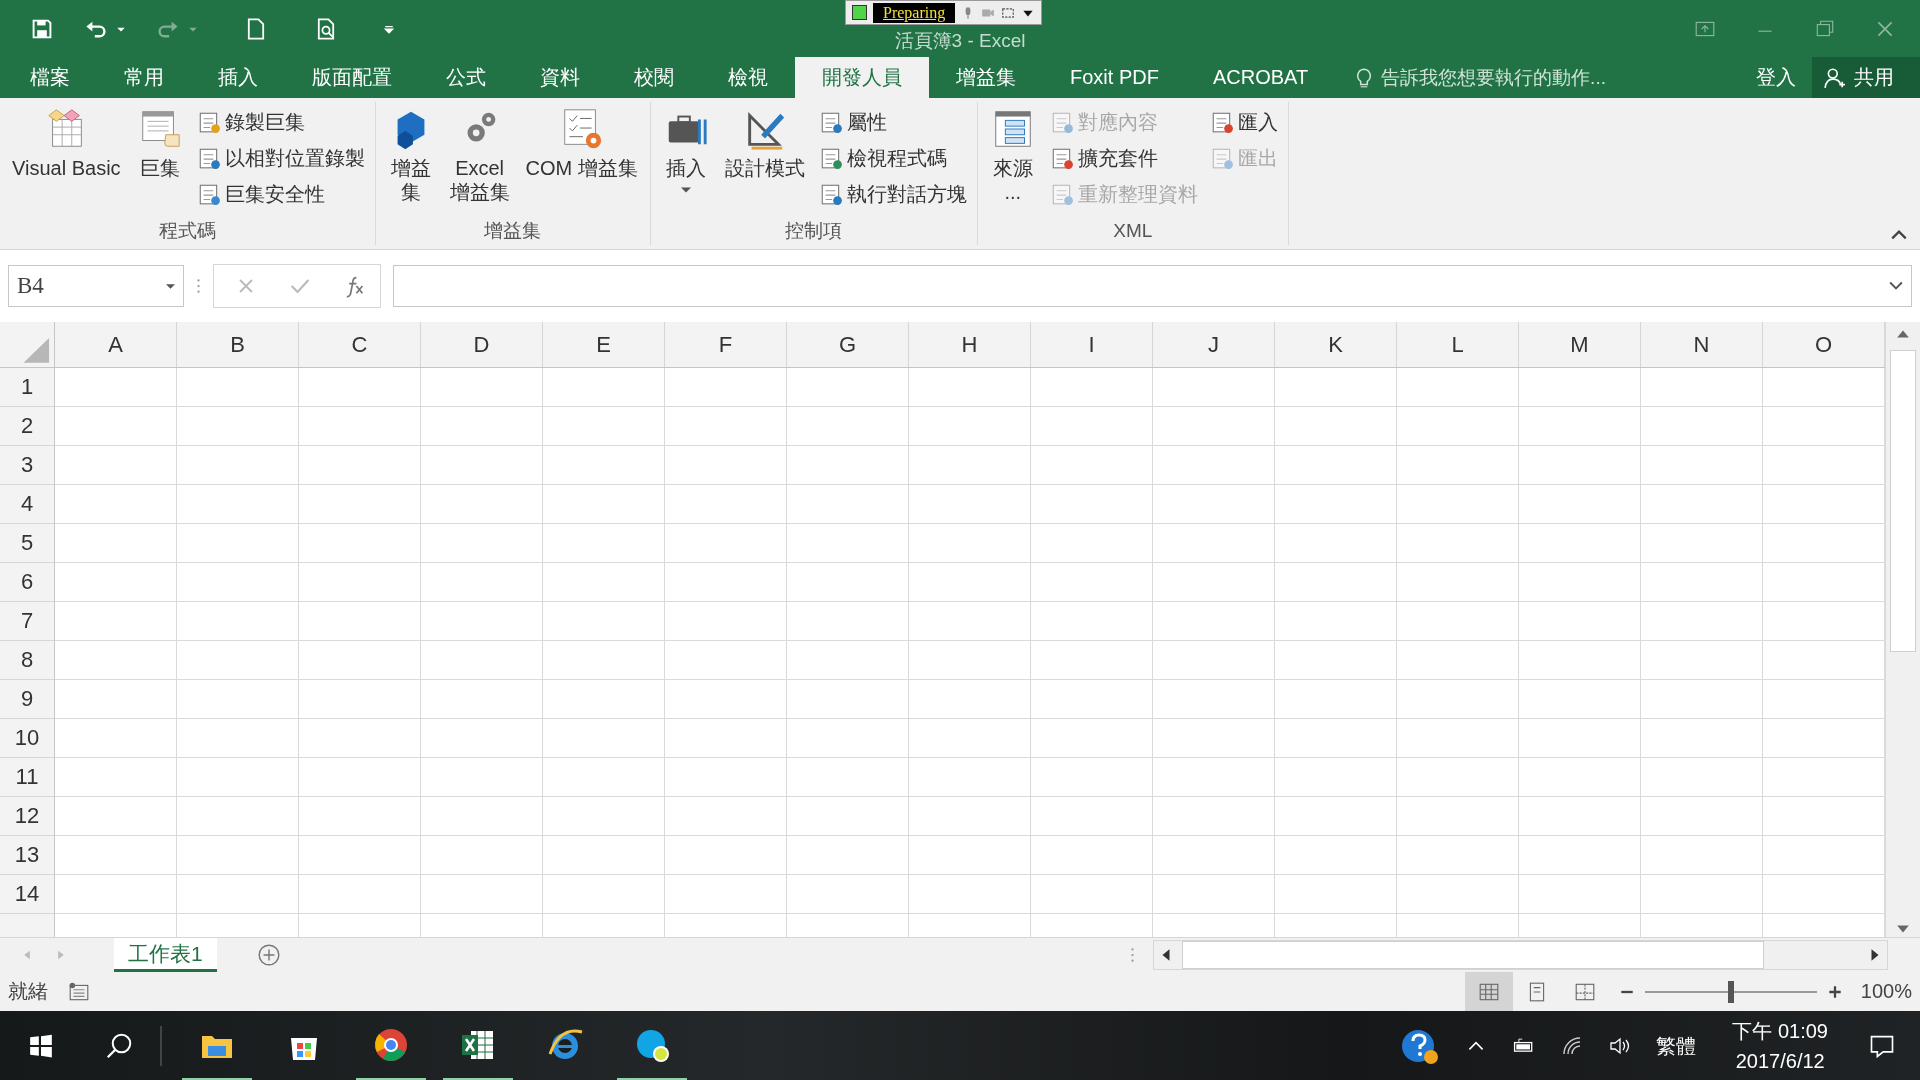 Image resolution: width=1920 pixels, height=1080 pixels. What do you see at coordinates (970, 344) in the screenshot?
I see `column-header: H` at bounding box center [970, 344].